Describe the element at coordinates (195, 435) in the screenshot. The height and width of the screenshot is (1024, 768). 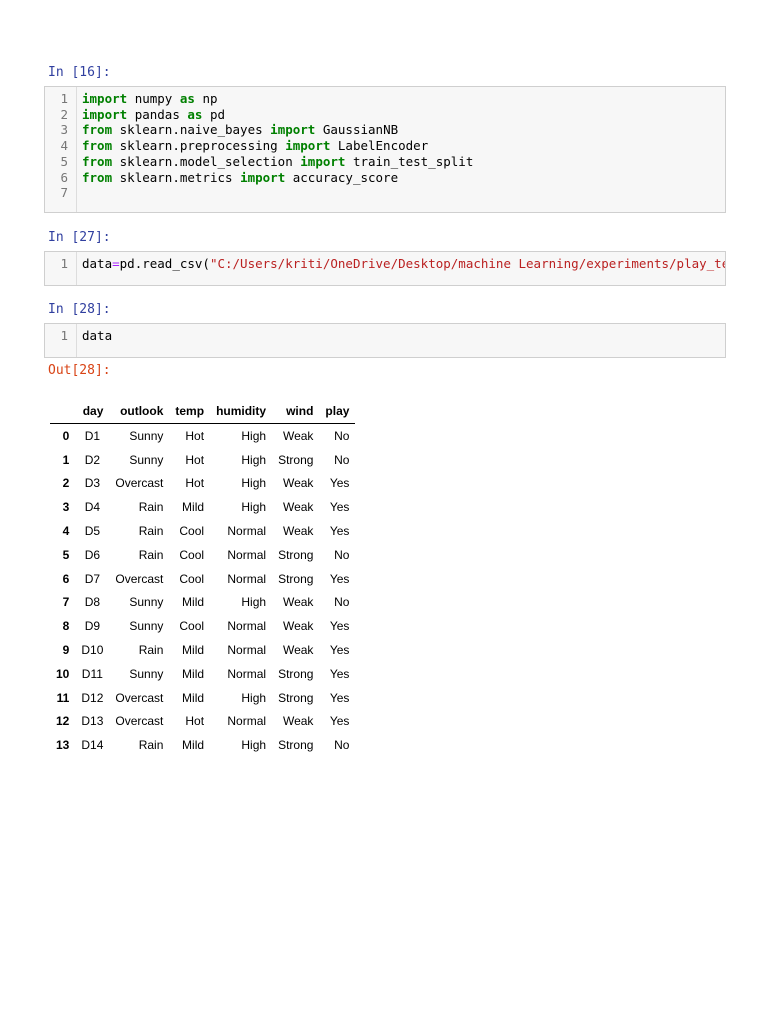
I see `table-cell: Hot` at that location.